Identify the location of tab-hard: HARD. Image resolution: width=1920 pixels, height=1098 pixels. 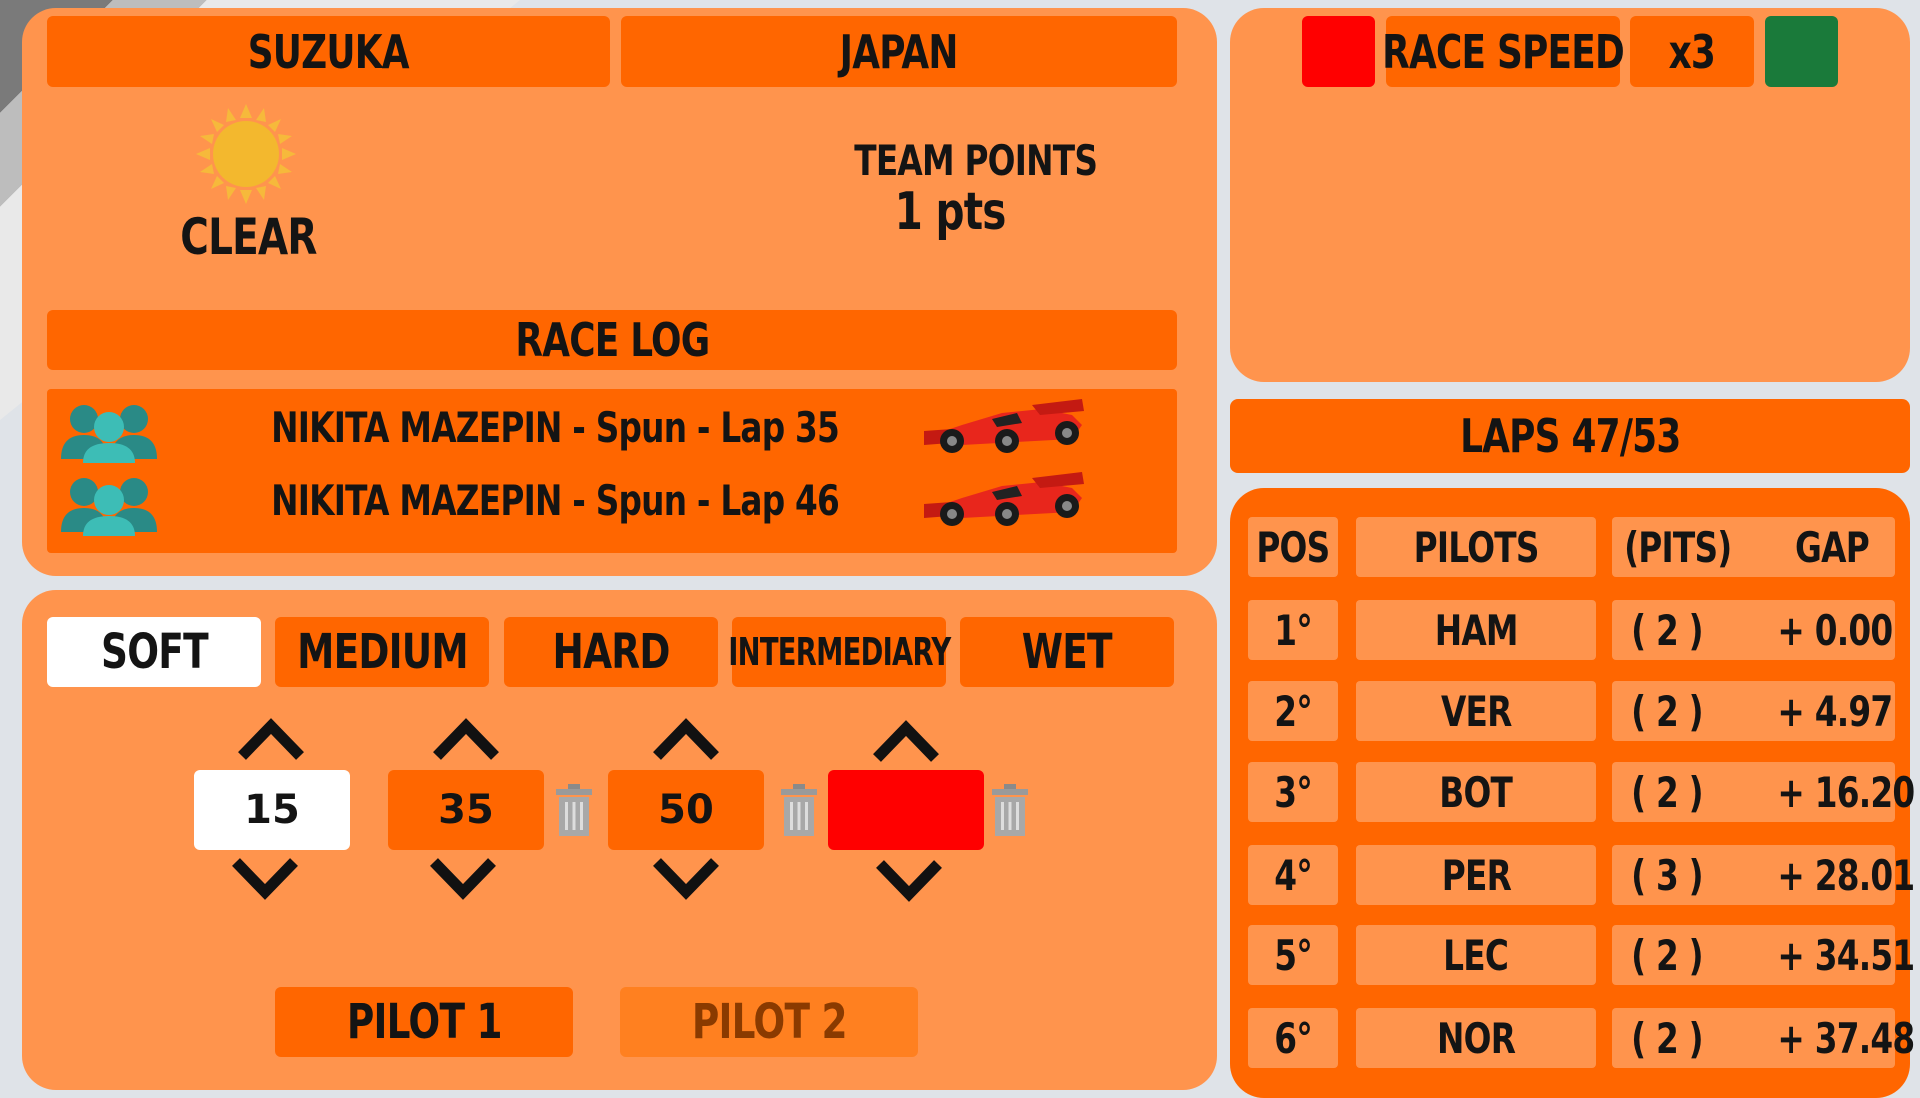
(611, 652).